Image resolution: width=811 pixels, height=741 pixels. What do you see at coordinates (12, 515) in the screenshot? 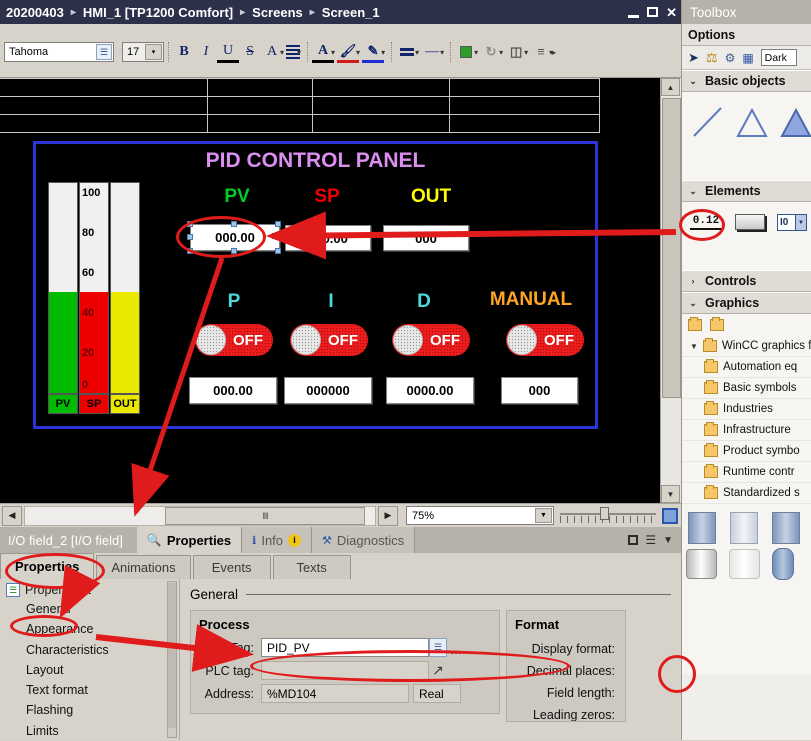
I see `scroll-left-button: ◀` at bounding box center [12, 515].